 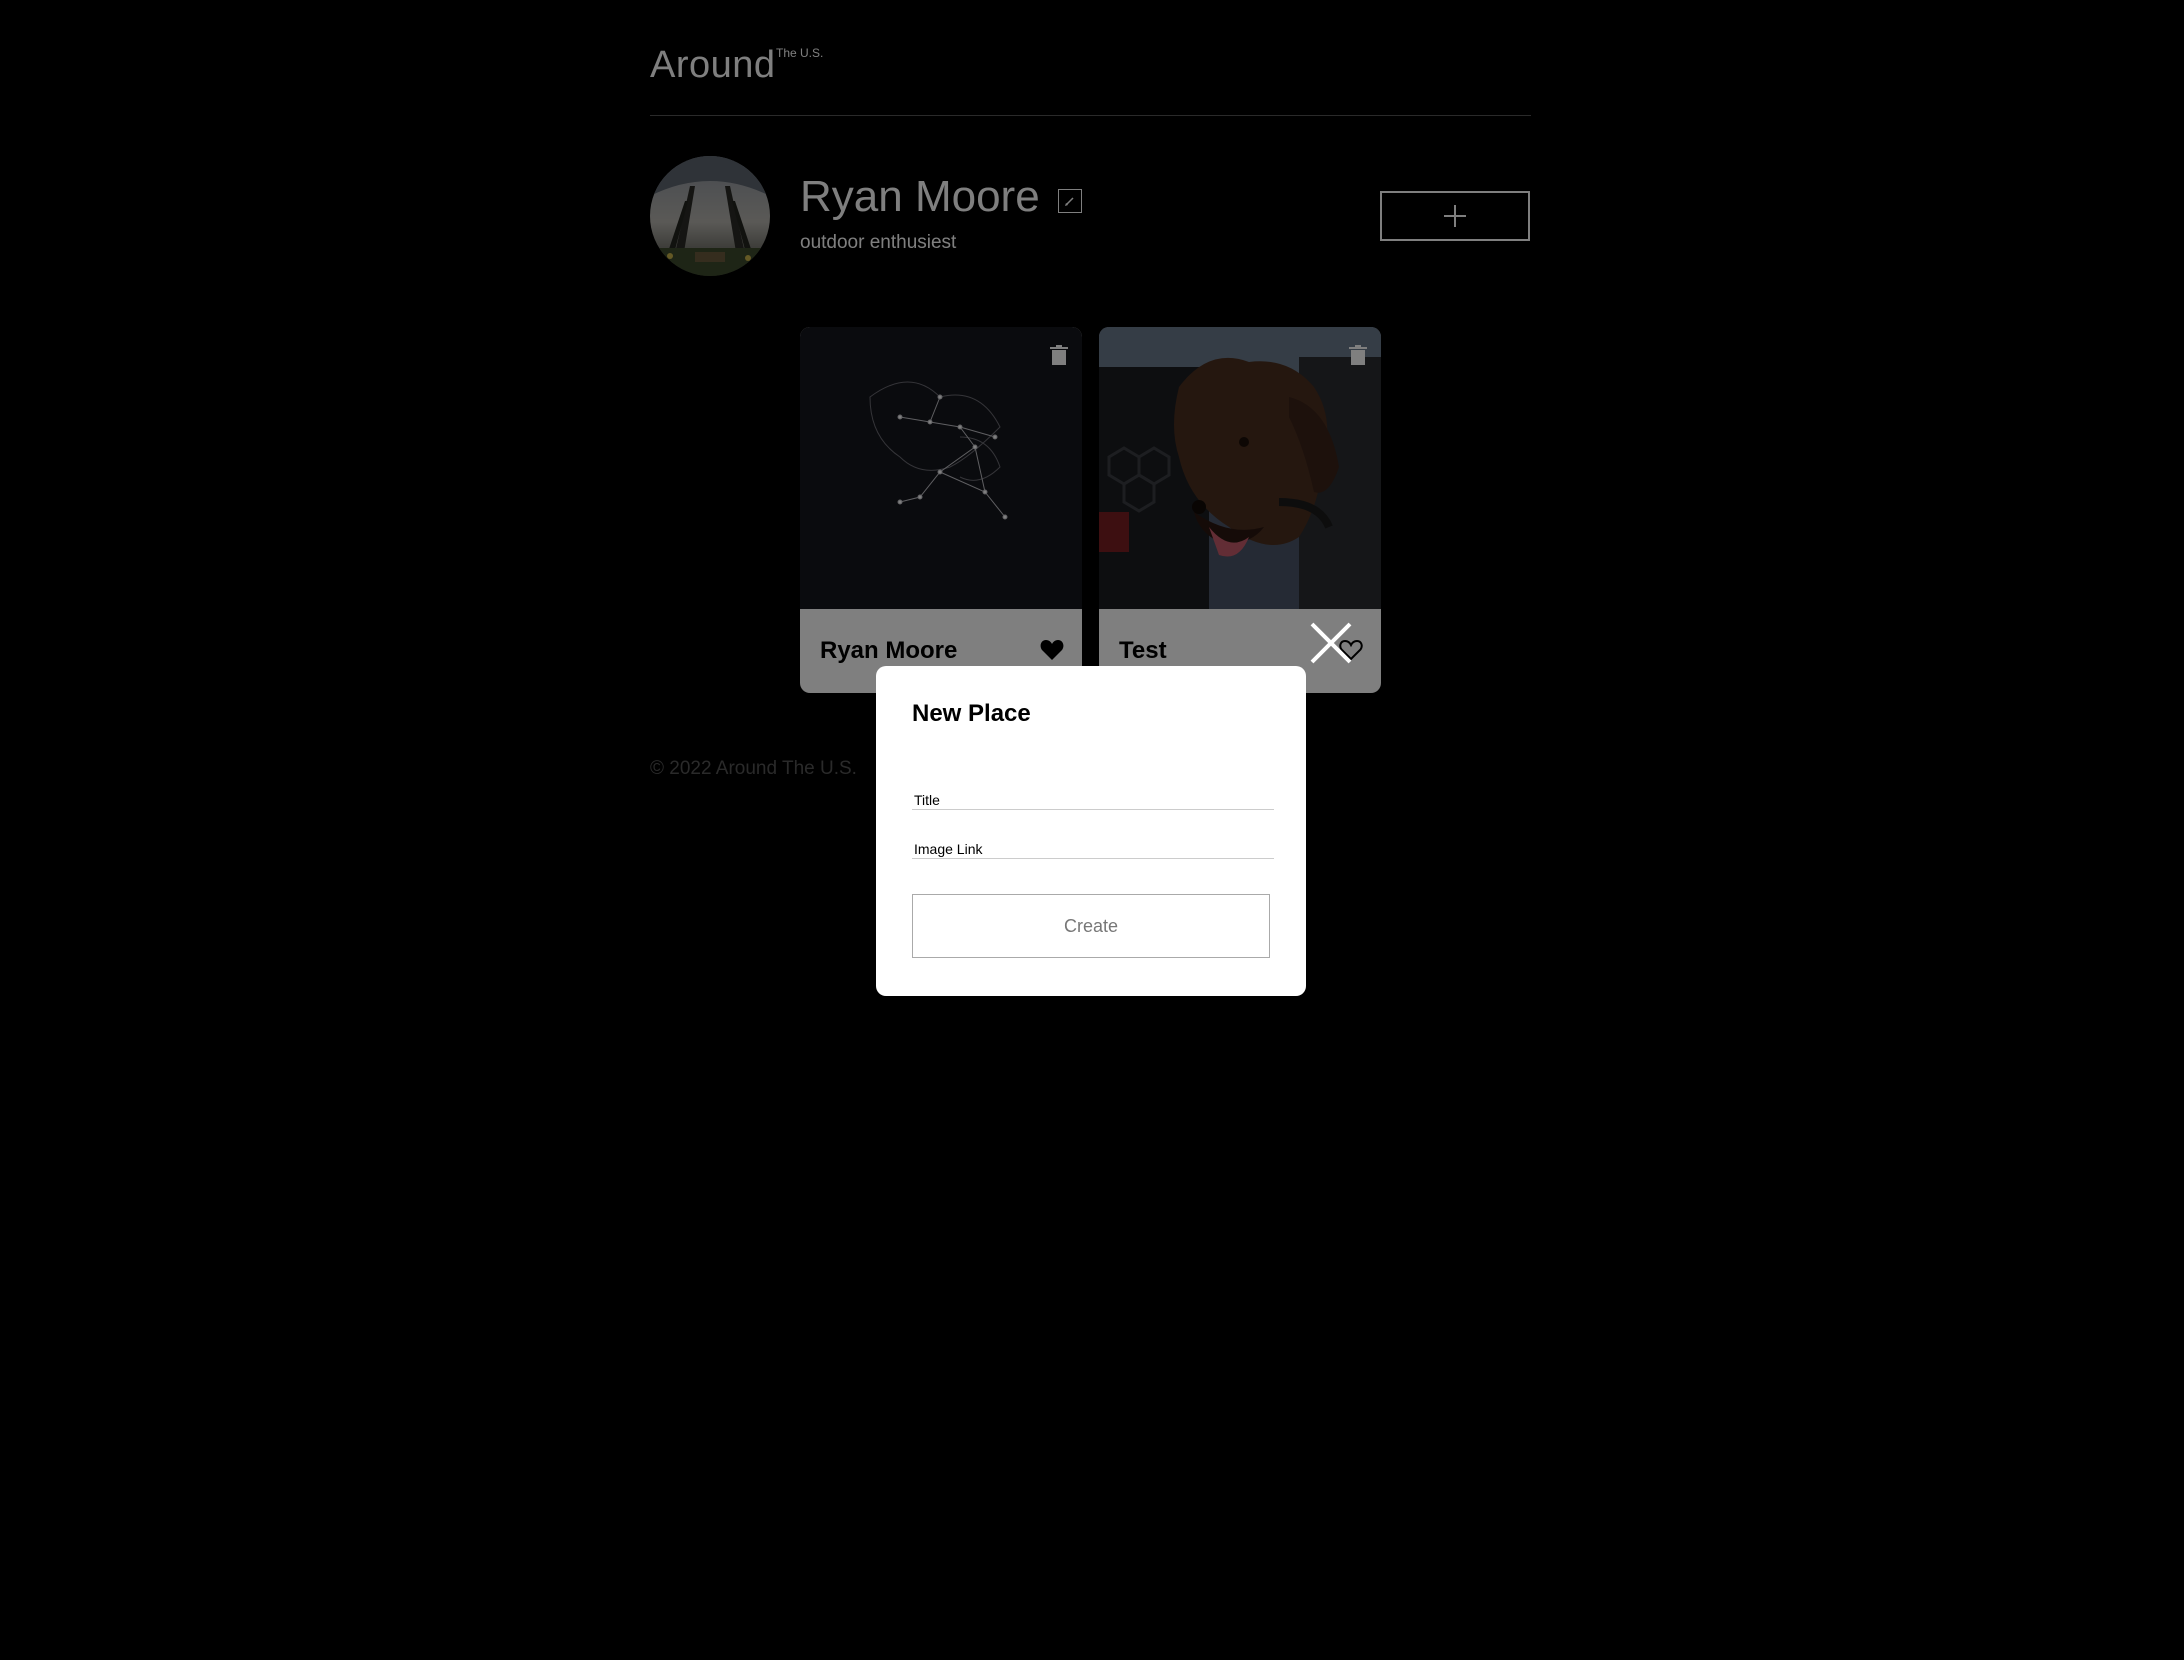 I want to click on create-button: Create, so click(x=1091, y=926).